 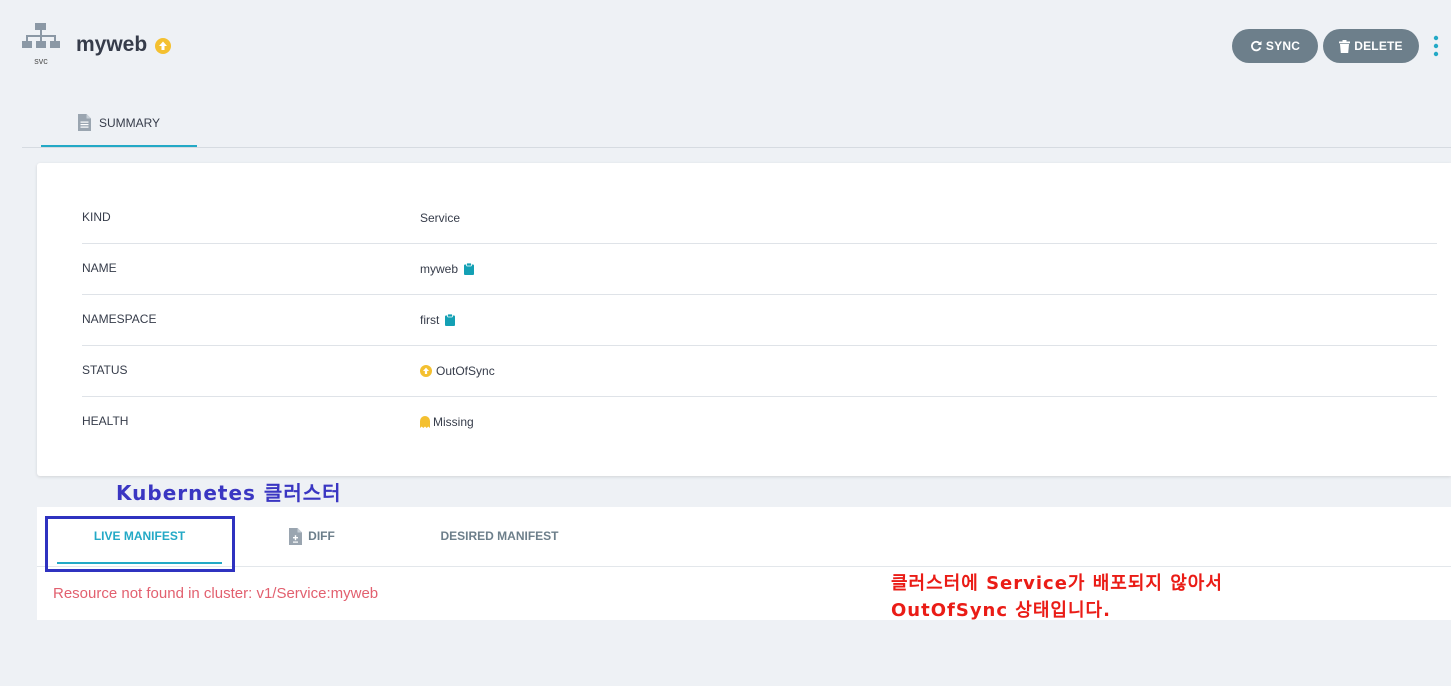 I want to click on row-value: Service, so click(x=440, y=217).